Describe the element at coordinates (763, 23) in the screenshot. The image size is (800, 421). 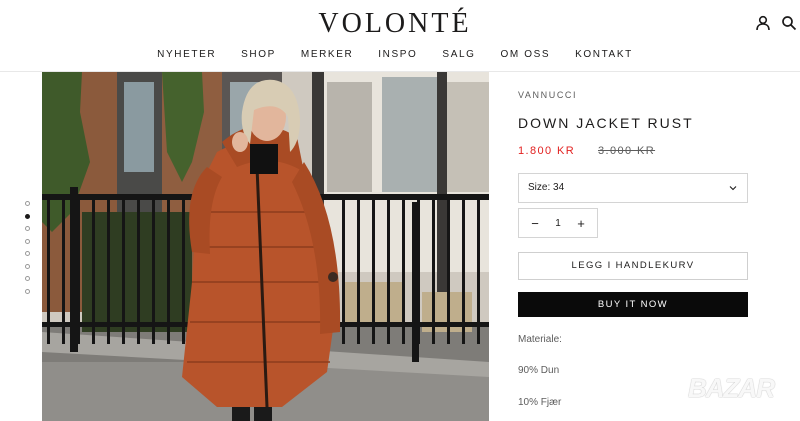
I see `user-icon` at that location.